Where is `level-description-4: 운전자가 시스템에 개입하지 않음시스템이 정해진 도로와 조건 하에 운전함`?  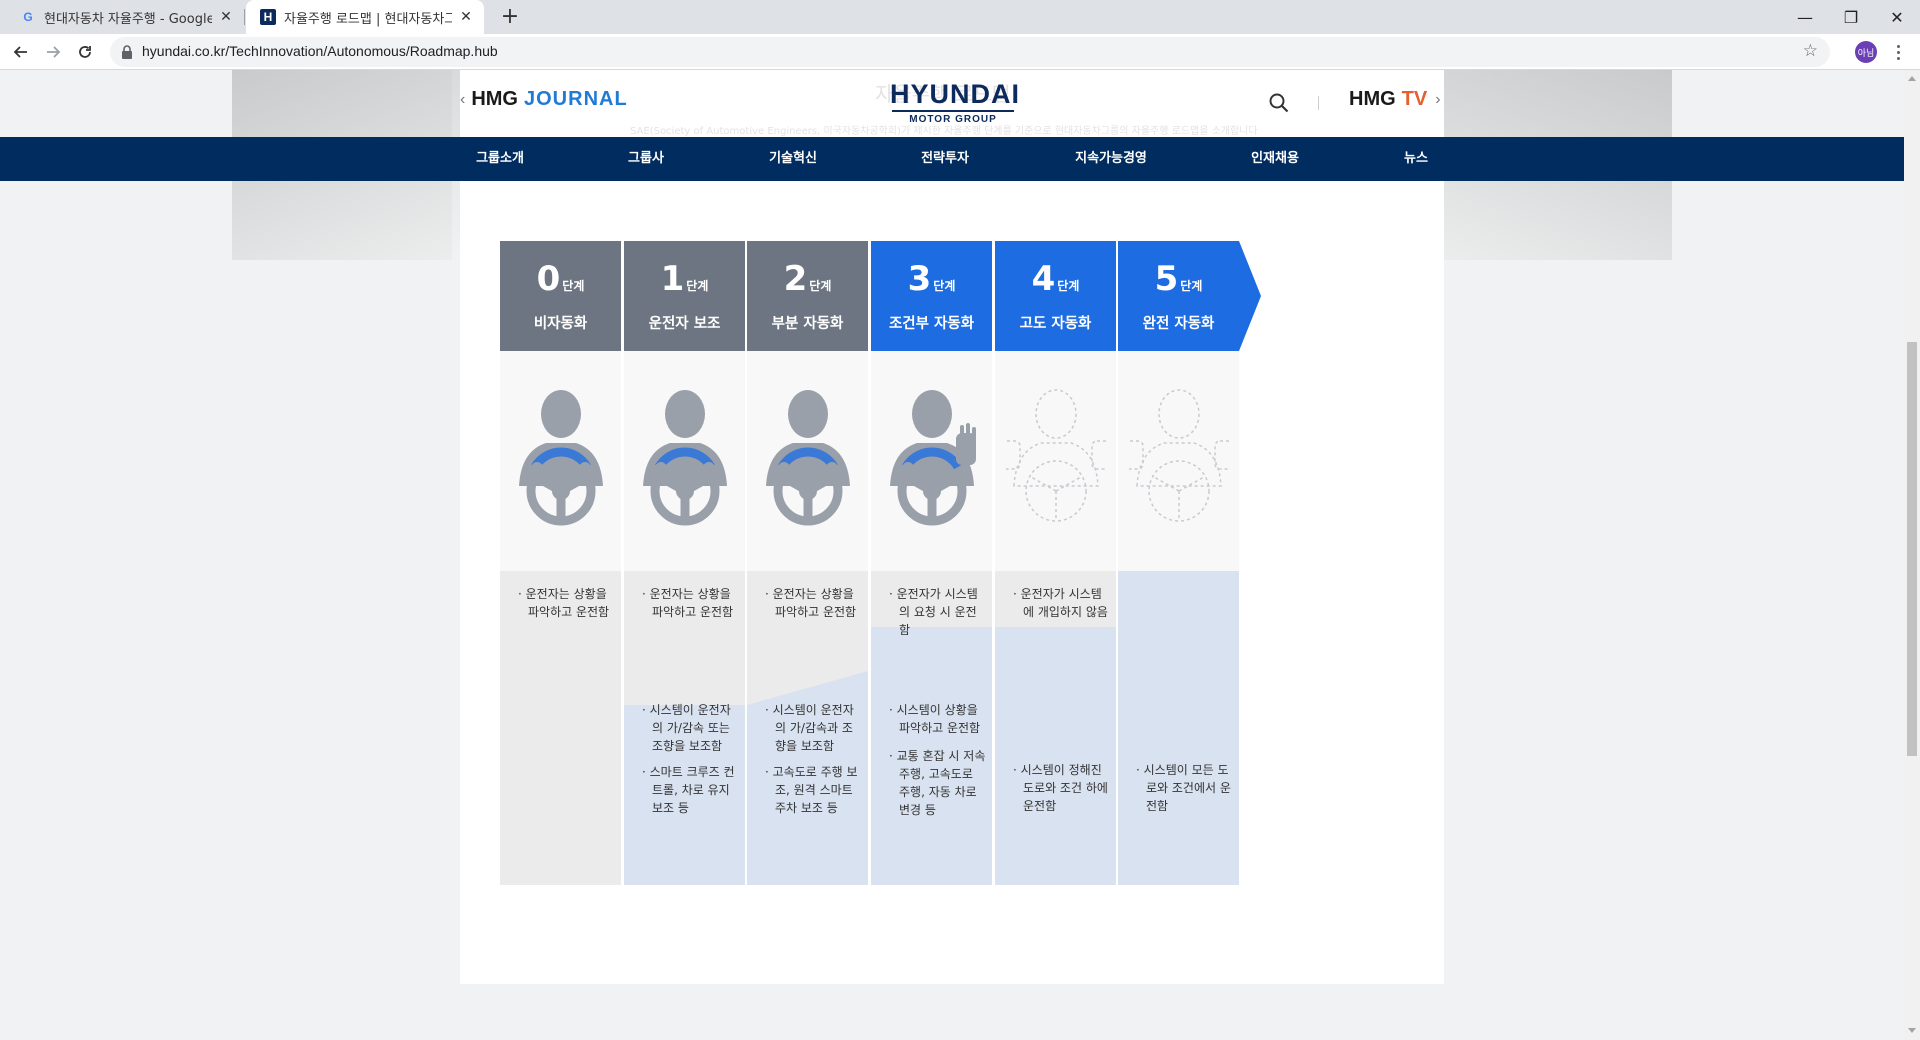 level-description-4: 운전자가 시스템에 개입하지 않음시스템이 정해진 도로와 조건 하에 운전함 is located at coordinates (1055, 728).